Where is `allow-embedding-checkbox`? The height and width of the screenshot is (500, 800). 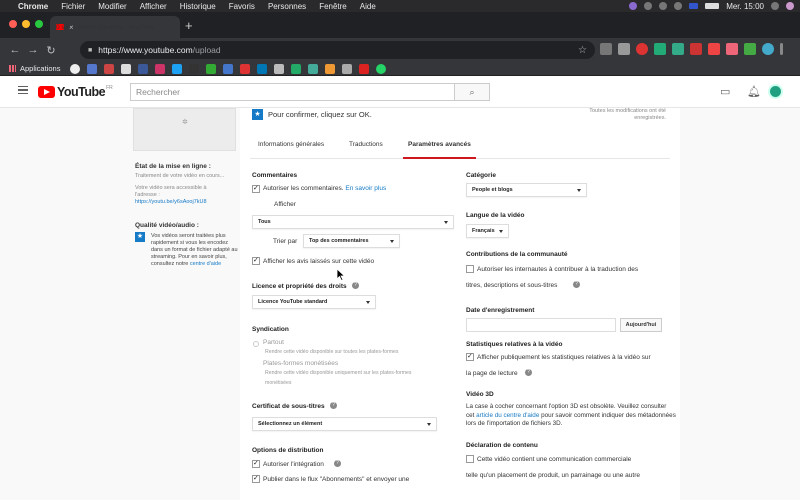
allow-embedding-checkbox is located at coordinates (256, 463).